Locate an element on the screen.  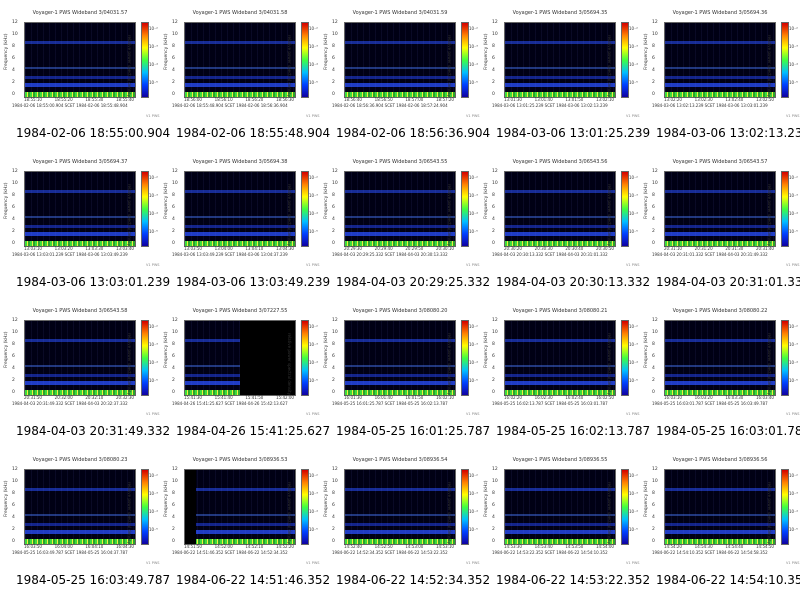
x-tick-label: 20:30:20 is located at coordinates (513, 248).